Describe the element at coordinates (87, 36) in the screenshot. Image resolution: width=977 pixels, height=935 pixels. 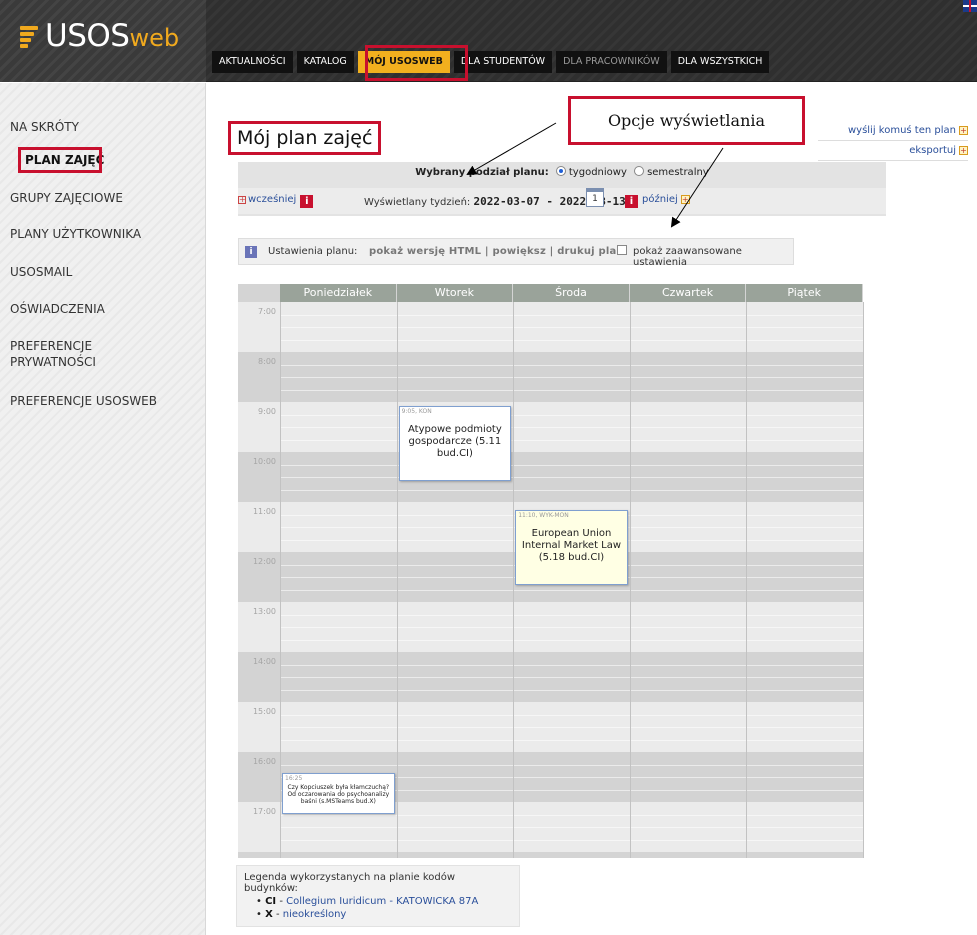
I see `logo-text: USOS` at that location.